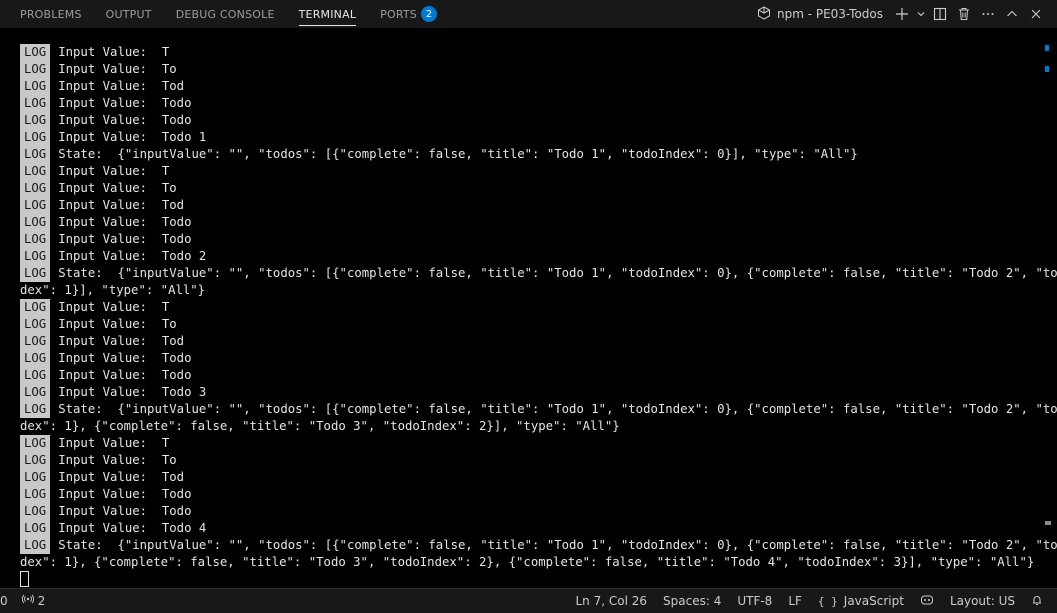  Describe the element at coordinates (538, 256) in the screenshot. I see `terminal-line: LOG Input Value: Todo 2` at that location.